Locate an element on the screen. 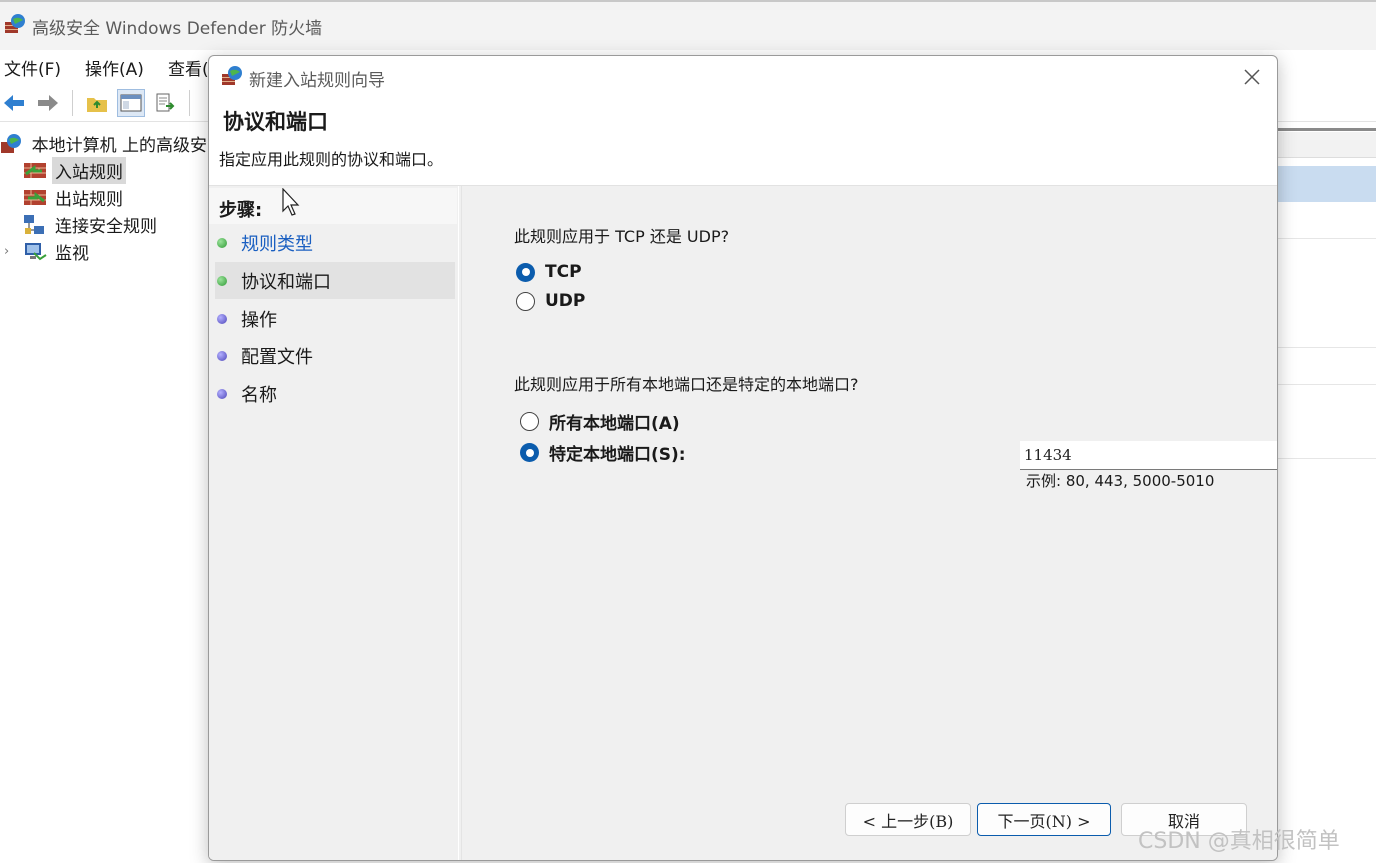  tree-item-label: 入站规则 is located at coordinates (89, 170).